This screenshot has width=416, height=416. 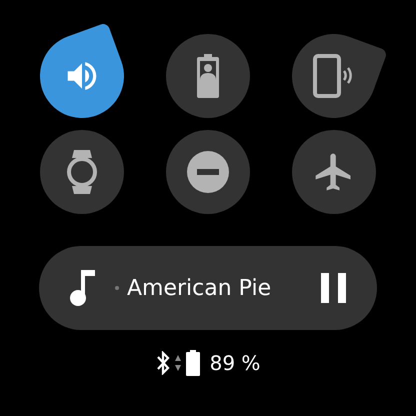 I want to click on watch-icon, so click(x=82, y=172).